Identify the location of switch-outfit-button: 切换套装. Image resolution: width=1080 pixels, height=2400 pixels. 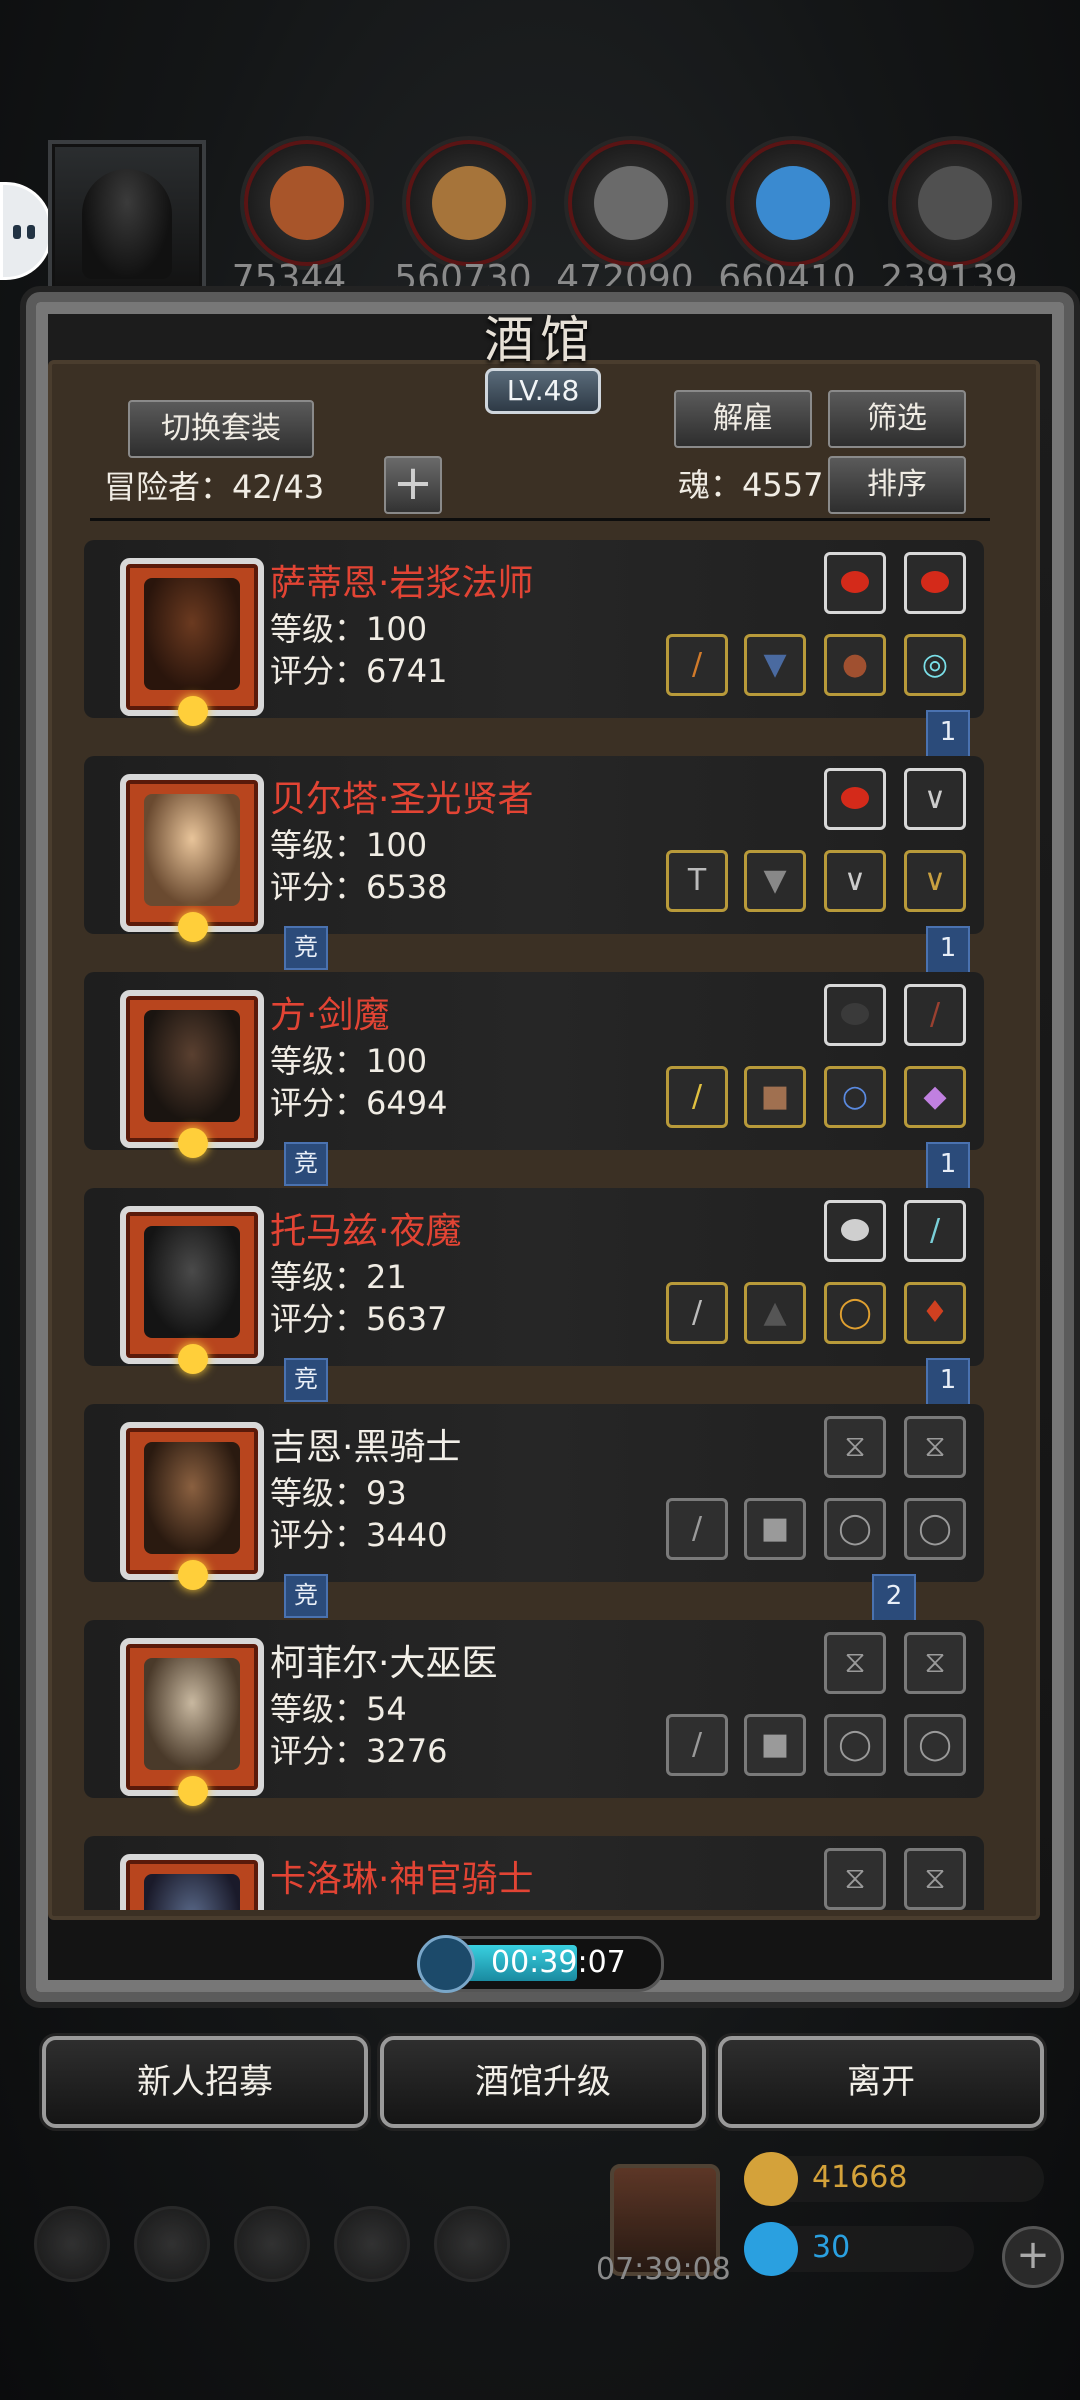
(221, 429).